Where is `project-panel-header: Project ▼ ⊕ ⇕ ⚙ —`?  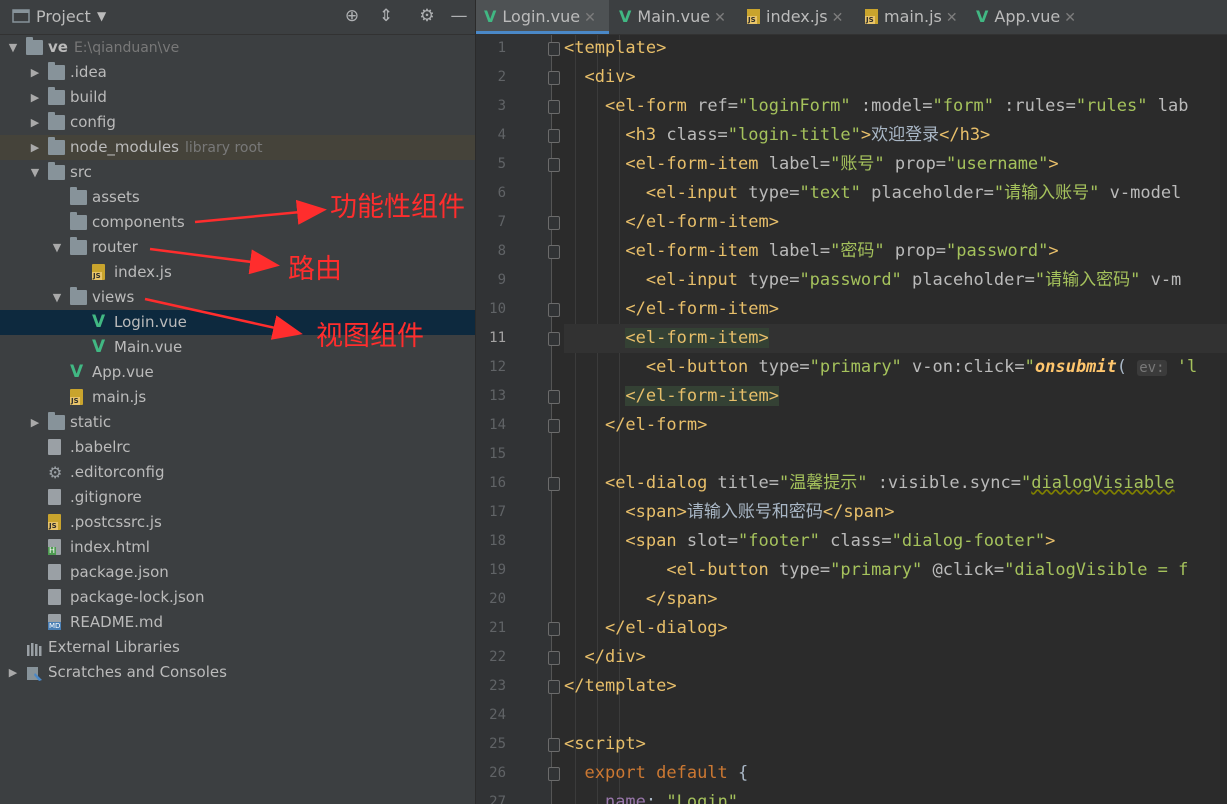 project-panel-header: Project ▼ ⊕ ⇕ ⚙ — is located at coordinates (237, 17).